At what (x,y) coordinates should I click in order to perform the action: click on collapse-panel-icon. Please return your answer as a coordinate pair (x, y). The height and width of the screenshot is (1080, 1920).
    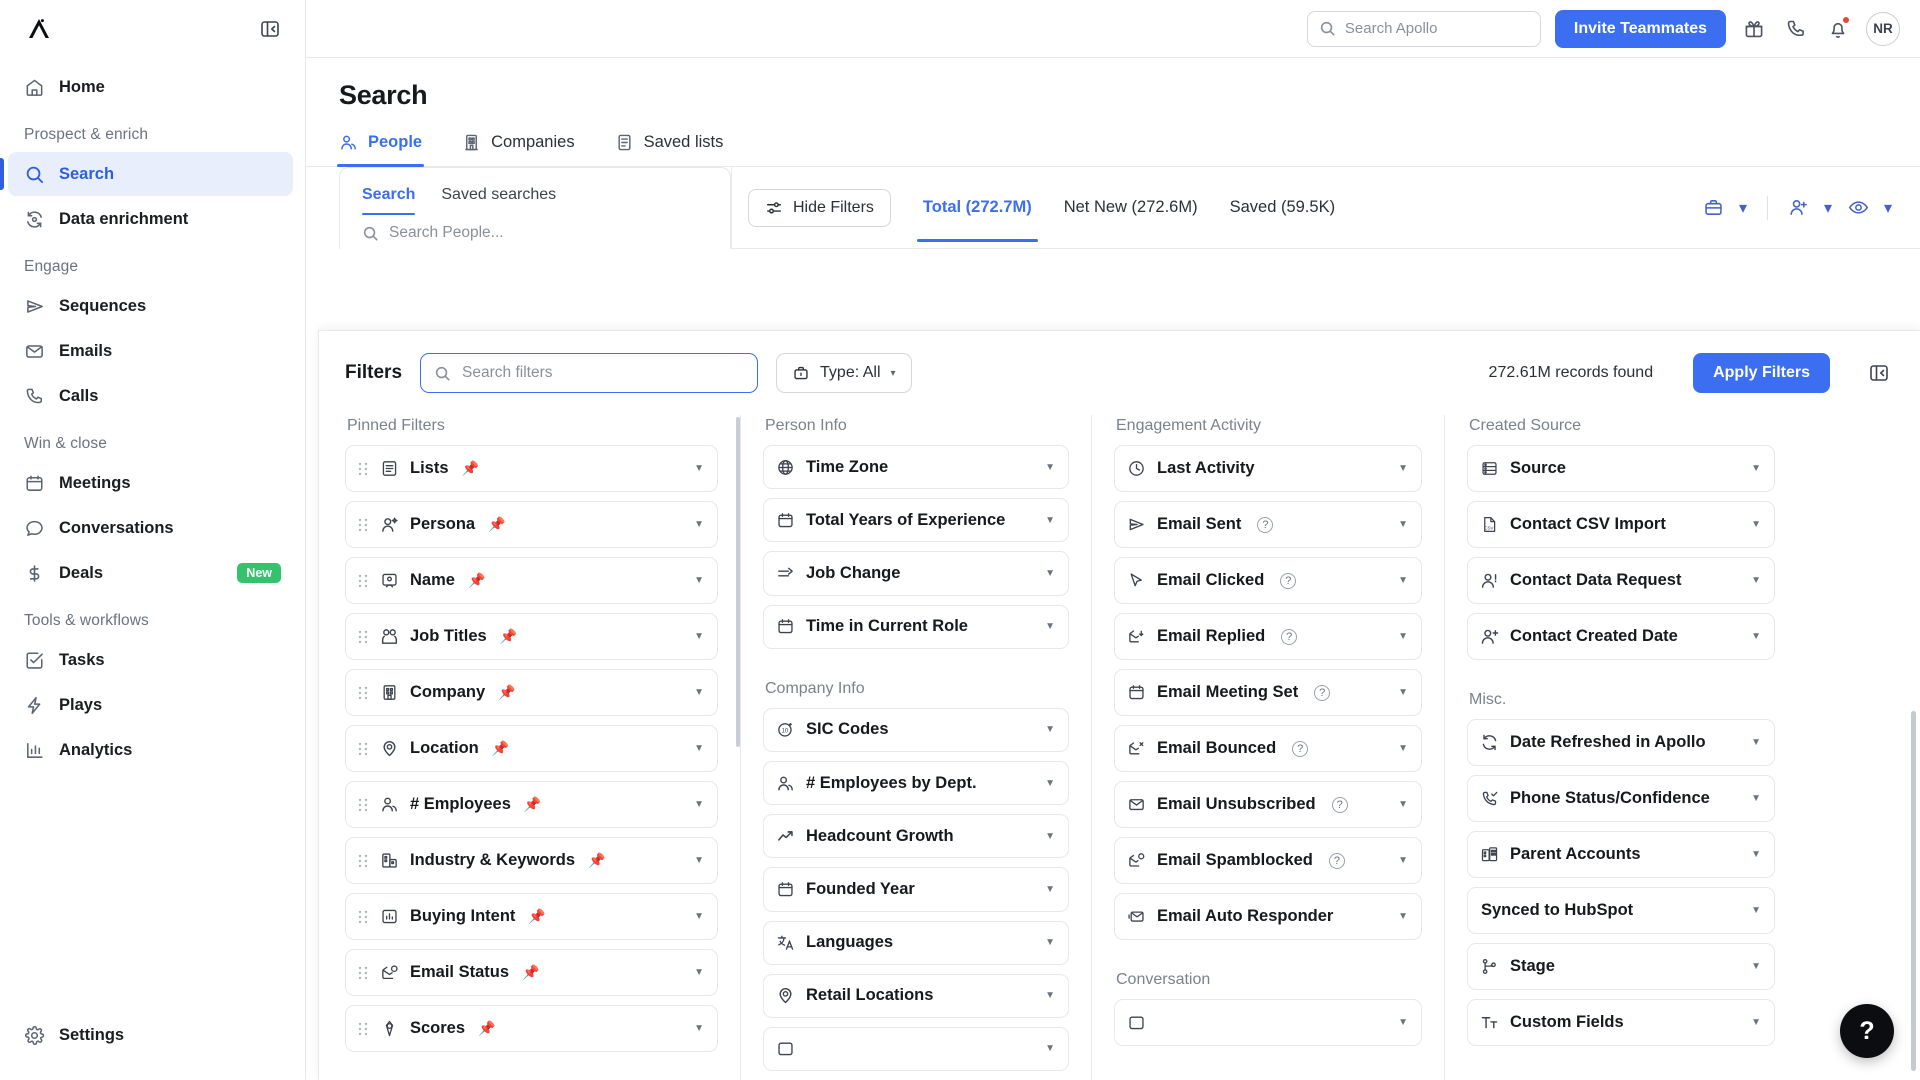
    Looking at the image, I should click on (1879, 373).